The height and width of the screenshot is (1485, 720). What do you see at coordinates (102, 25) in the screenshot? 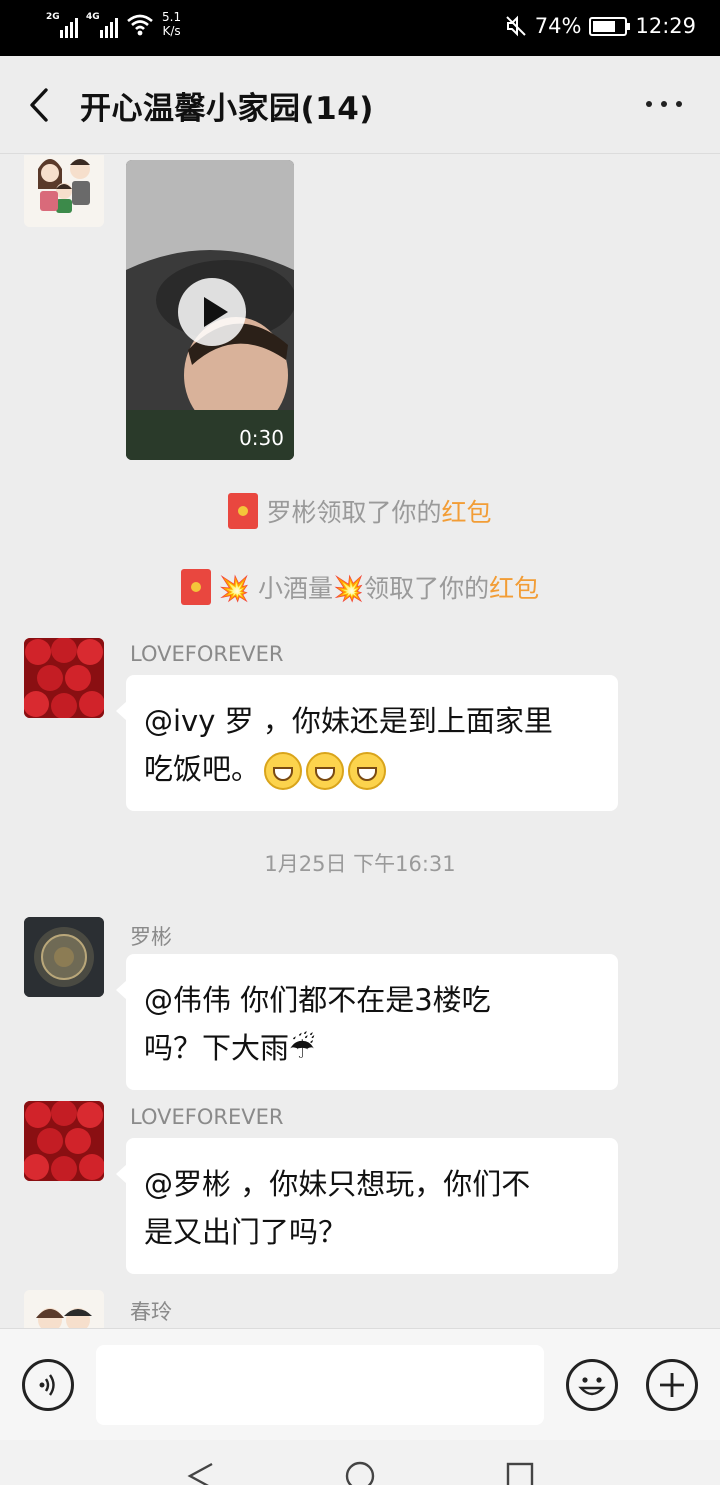
I see `signal-4g-icon: 4G` at bounding box center [102, 25].